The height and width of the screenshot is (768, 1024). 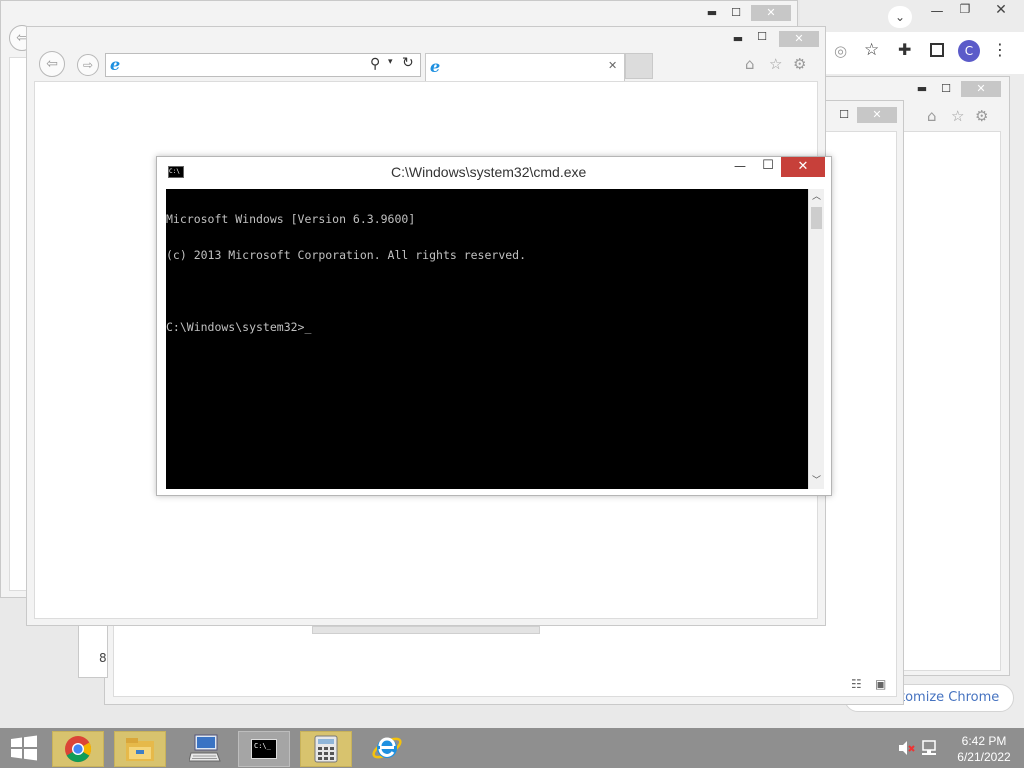 I want to click on clock-date: 6/21/2022, so click(x=984, y=757).